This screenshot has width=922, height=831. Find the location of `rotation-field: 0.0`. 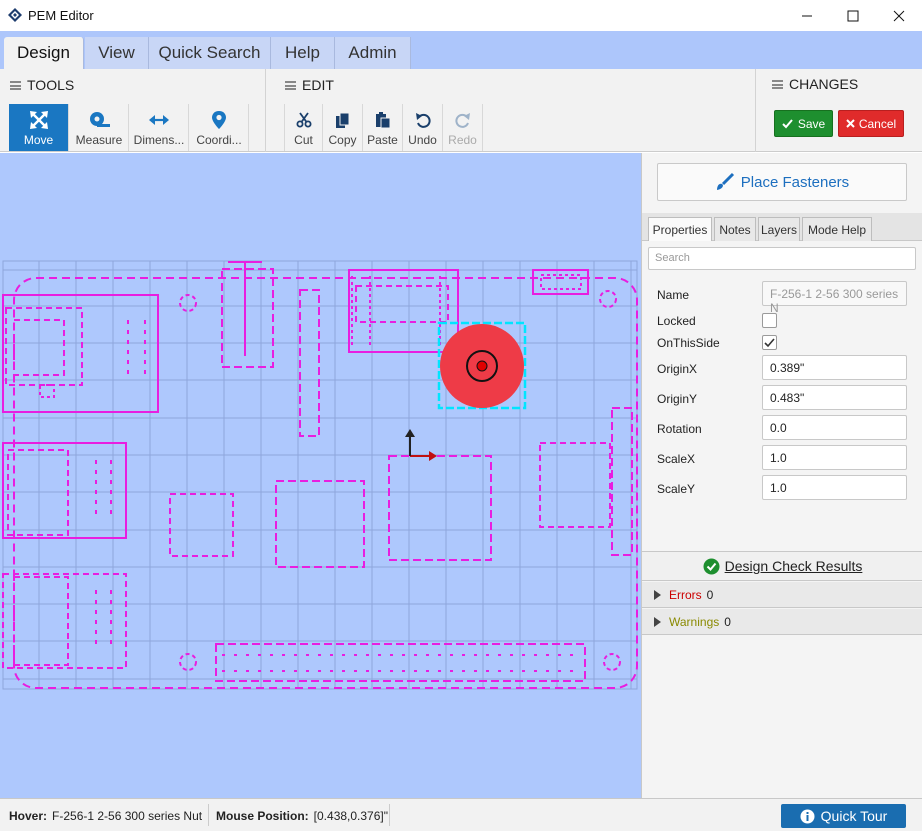

rotation-field: 0.0 is located at coordinates (834, 427).